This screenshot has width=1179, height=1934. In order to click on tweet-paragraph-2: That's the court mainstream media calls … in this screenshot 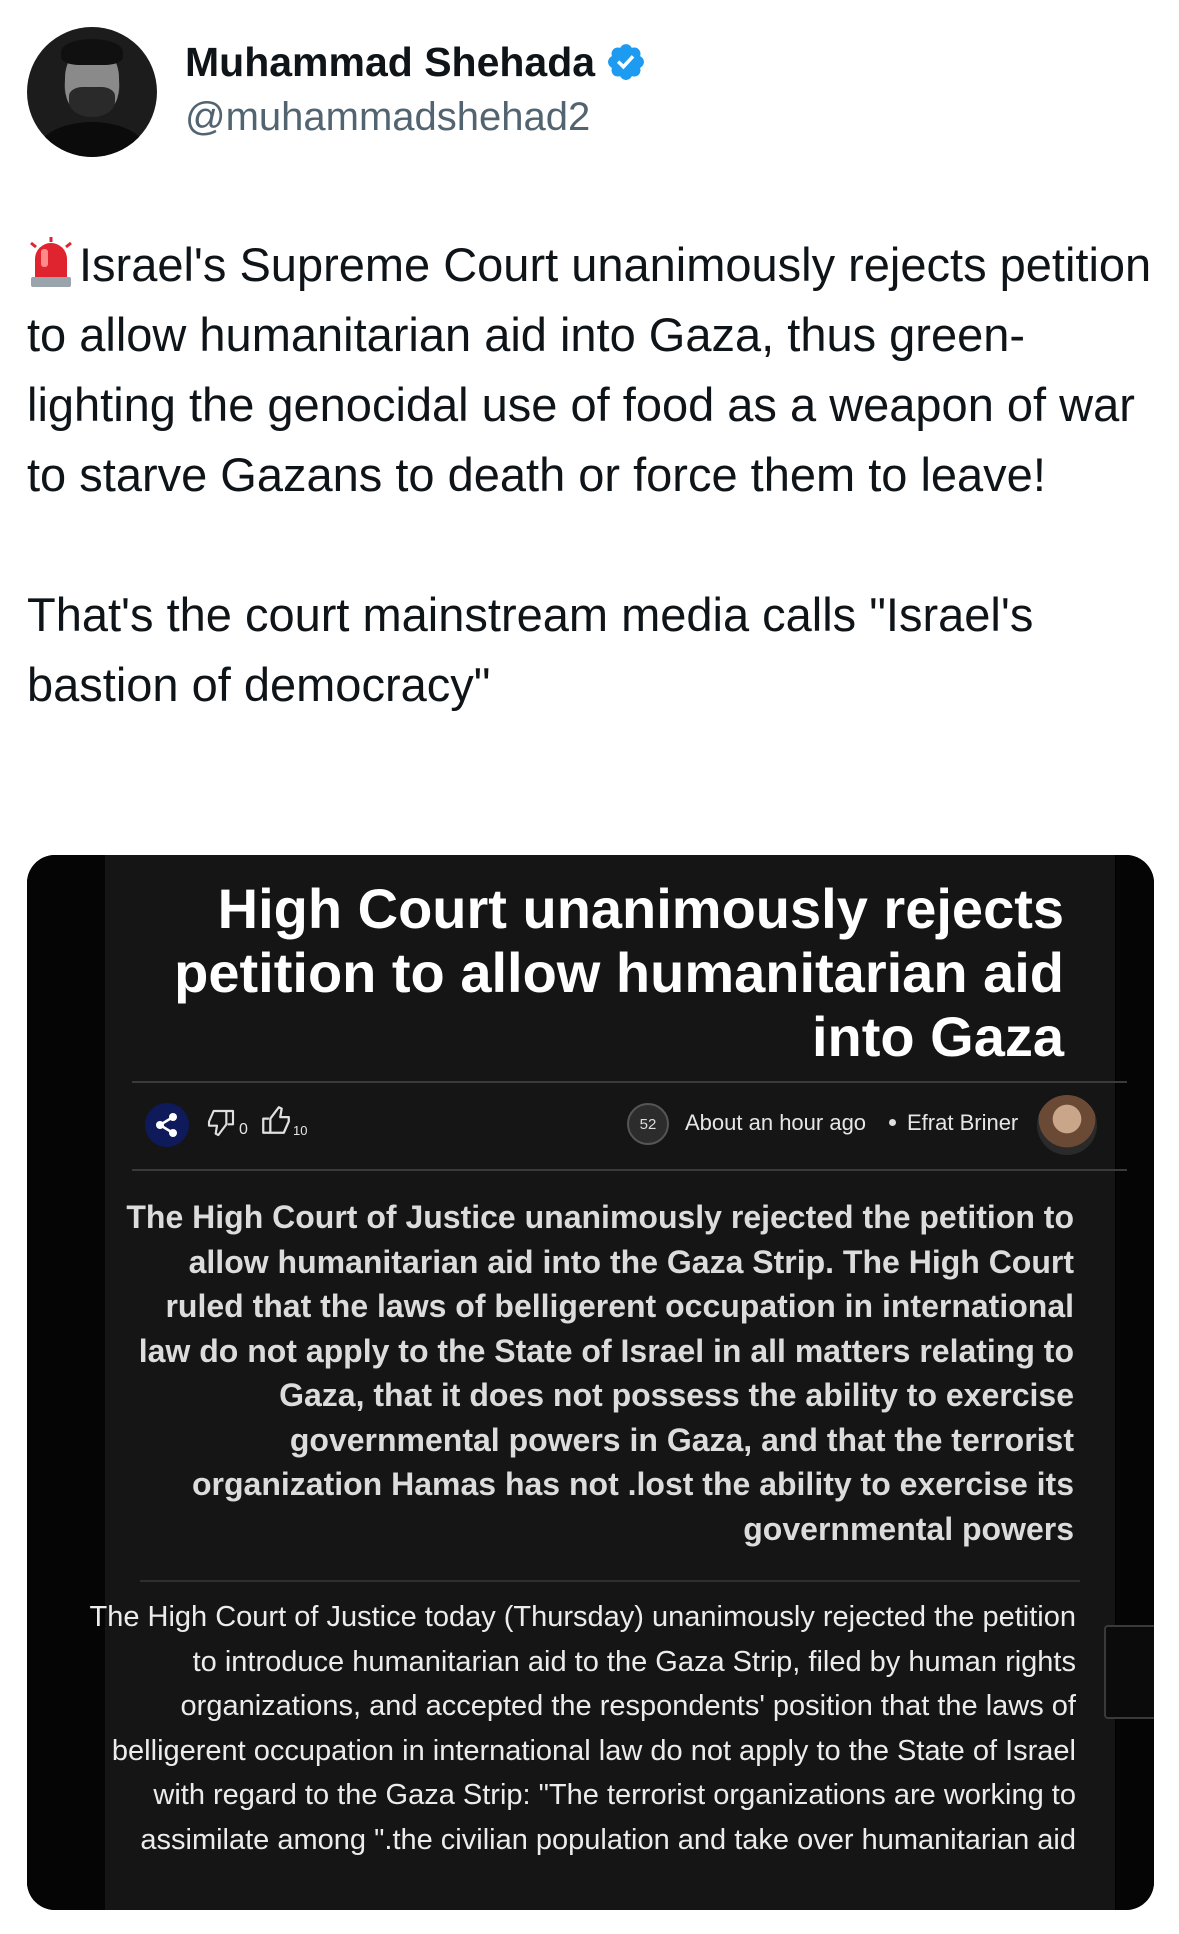, I will do `click(530, 649)`.